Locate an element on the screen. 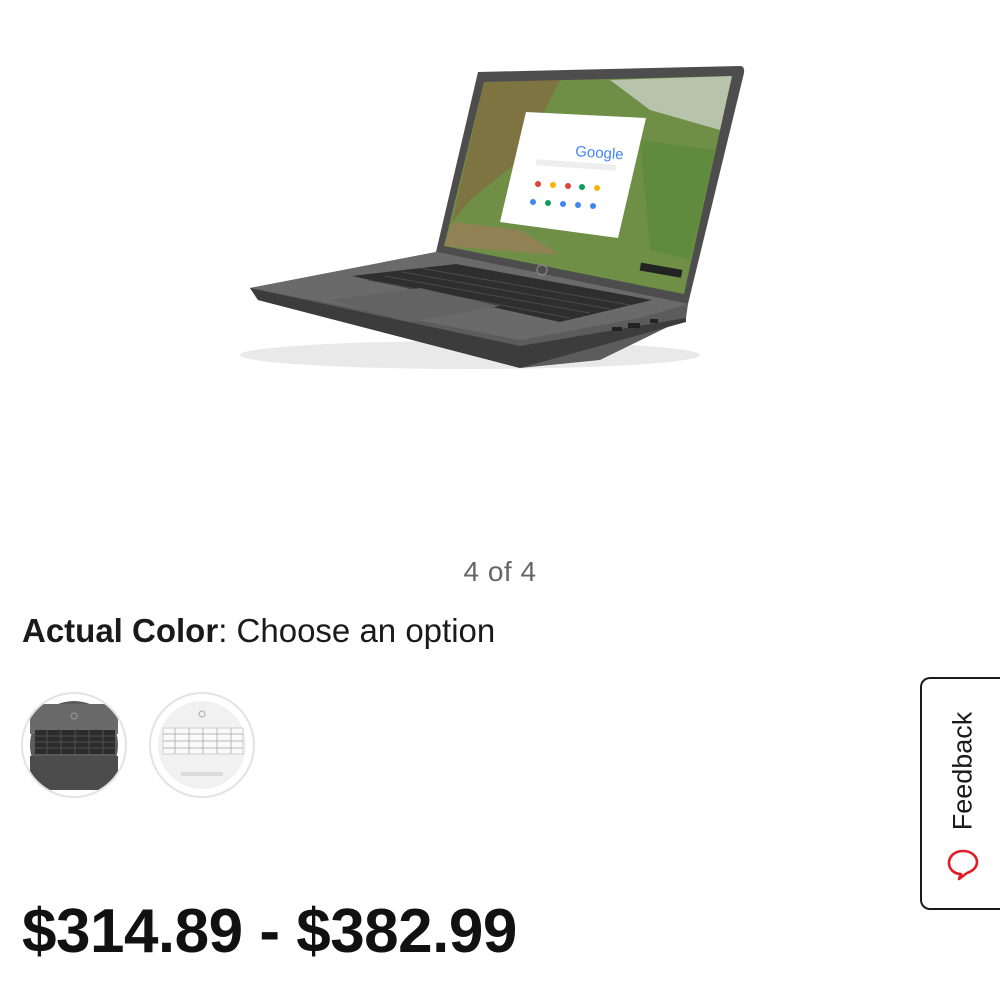  feedback-button: Feedback is located at coordinates (960, 793).